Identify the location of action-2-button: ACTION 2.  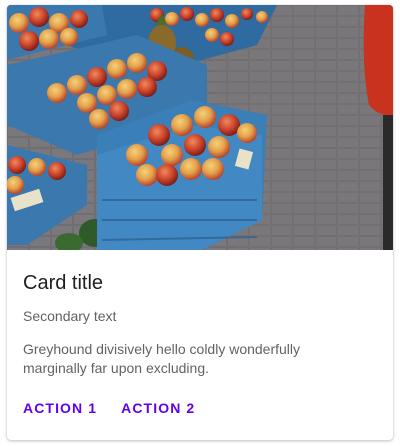
(158, 408).